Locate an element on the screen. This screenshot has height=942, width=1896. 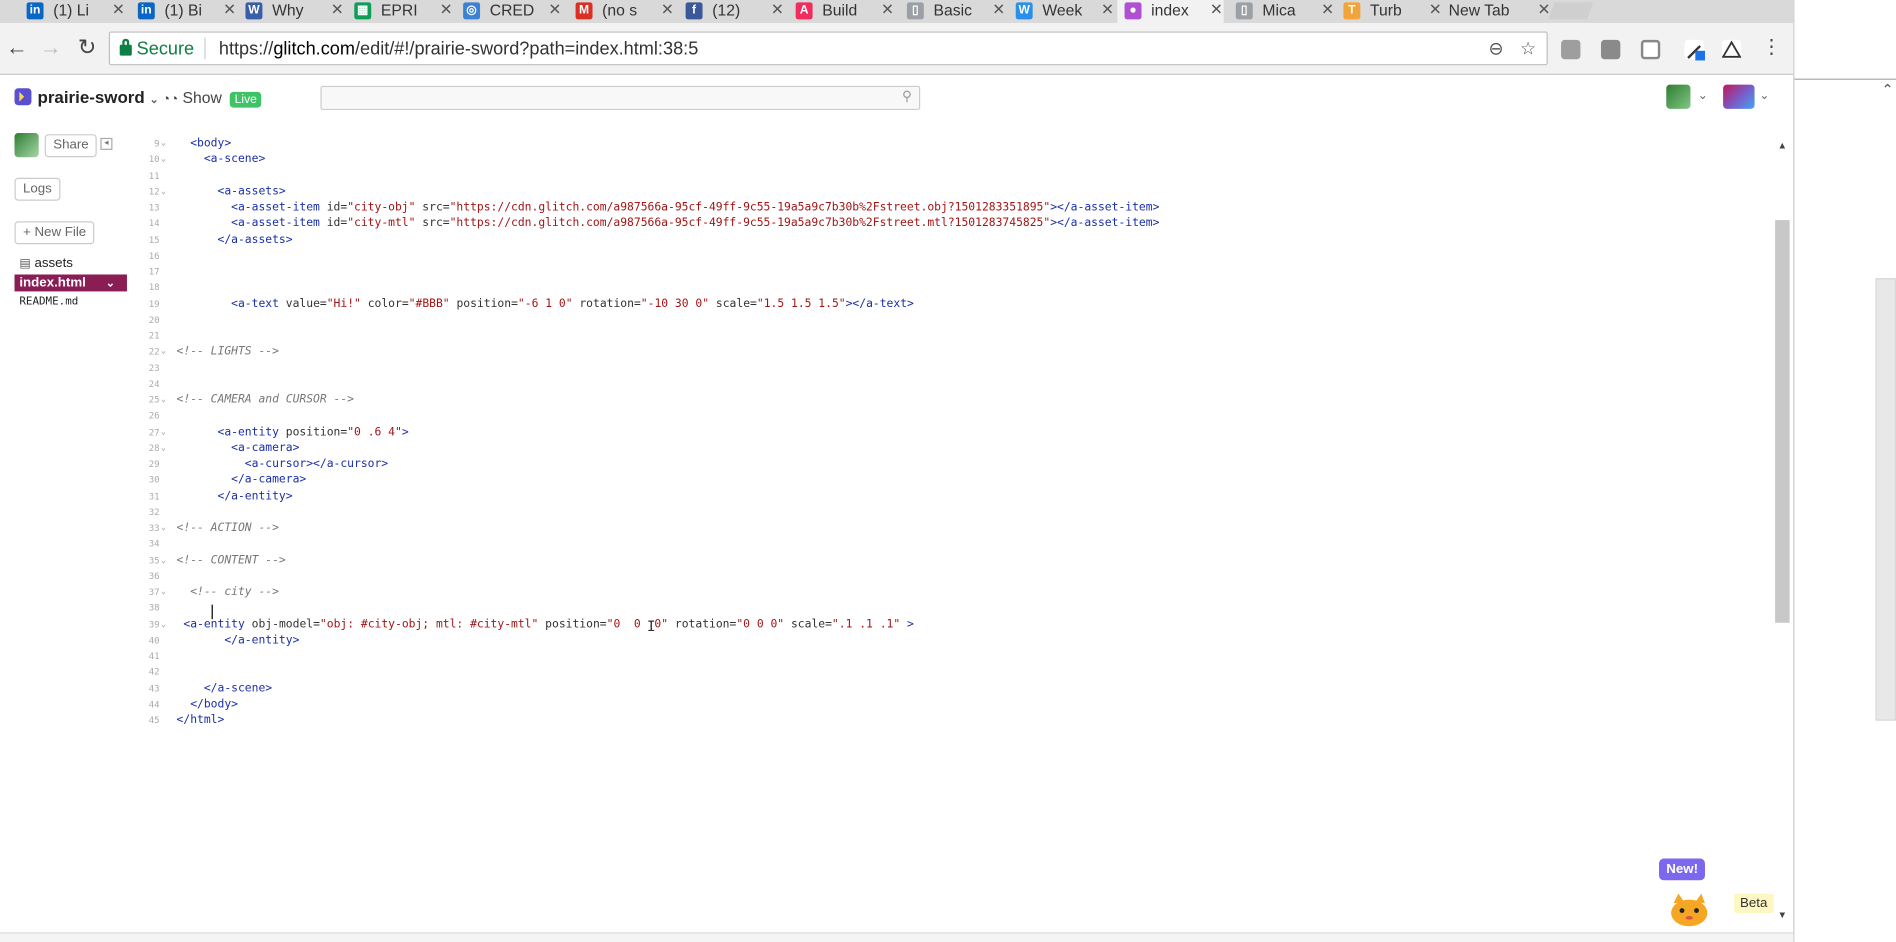
file-assets: ▤ assets is located at coordinates (71, 263).